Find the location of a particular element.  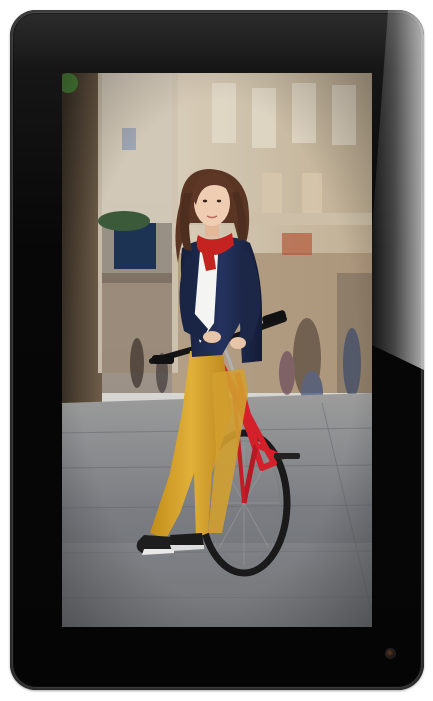

front-camera-icon is located at coordinates (390, 653).